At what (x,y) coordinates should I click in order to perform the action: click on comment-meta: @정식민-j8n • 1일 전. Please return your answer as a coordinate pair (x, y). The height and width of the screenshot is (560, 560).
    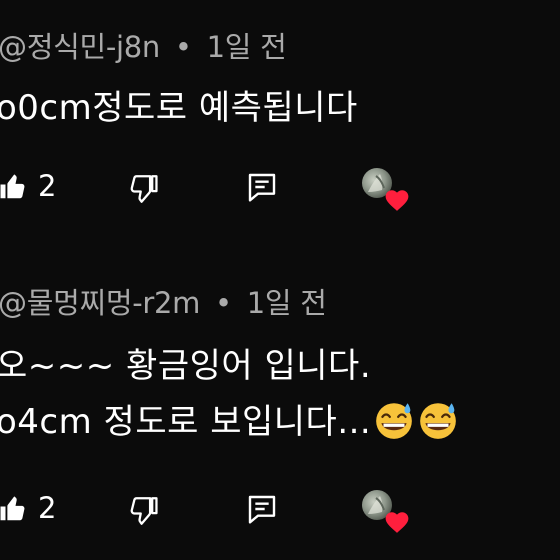
    Looking at the image, I should click on (143, 45).